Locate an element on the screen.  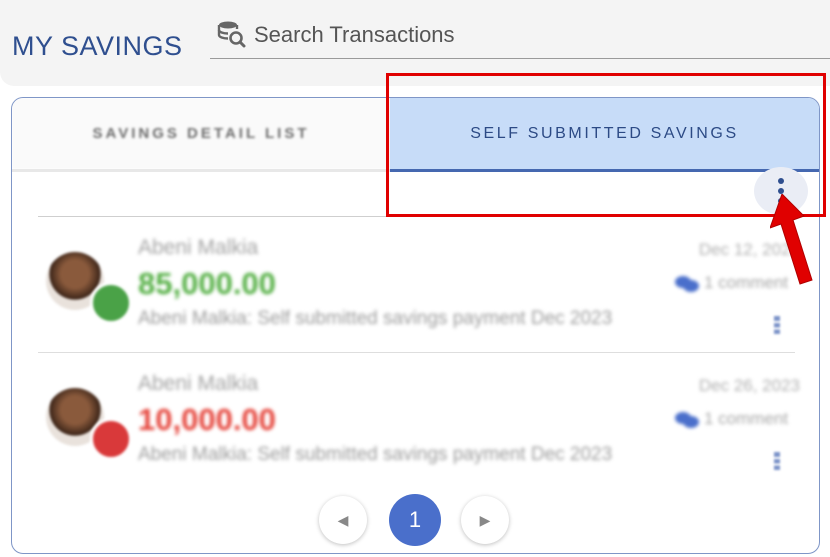
annotation-highlight-box is located at coordinates (606, 145).